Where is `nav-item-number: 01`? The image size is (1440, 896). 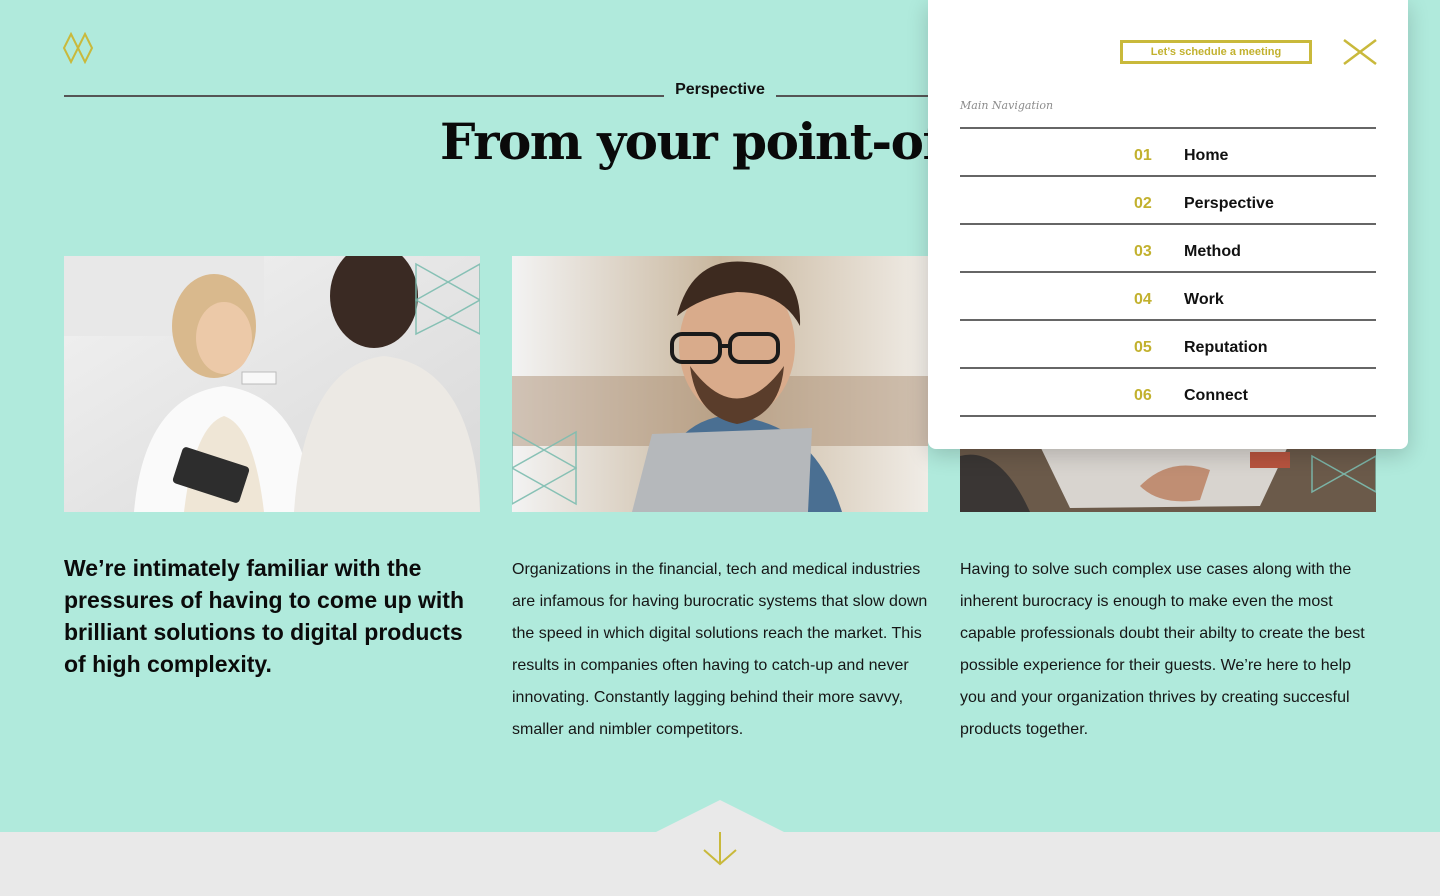
nav-item-number: 01 is located at coordinates (1143, 155).